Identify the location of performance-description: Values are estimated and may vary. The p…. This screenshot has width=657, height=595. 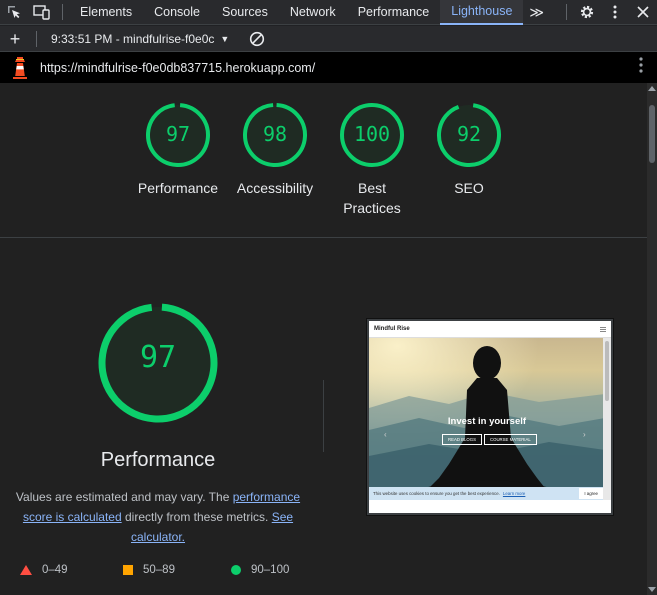
(158, 517).